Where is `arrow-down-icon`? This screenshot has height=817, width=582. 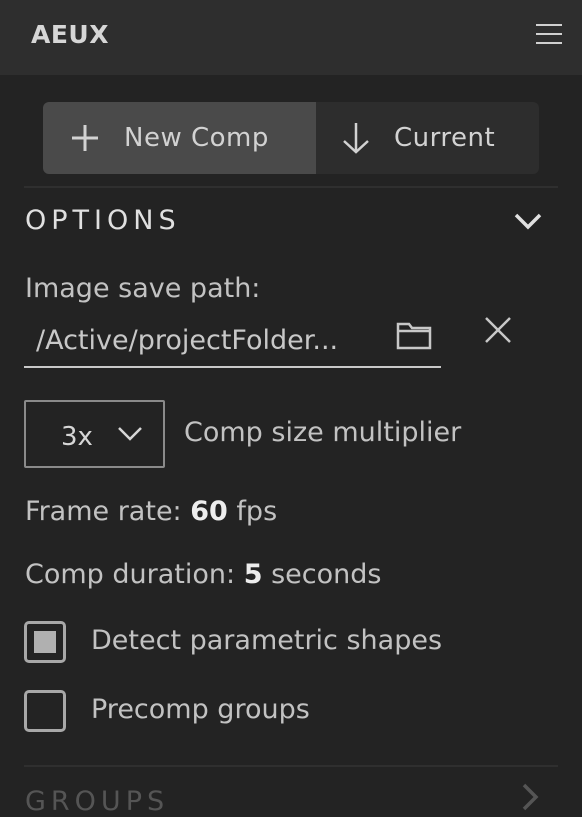
arrow-down-icon is located at coordinates (356, 138).